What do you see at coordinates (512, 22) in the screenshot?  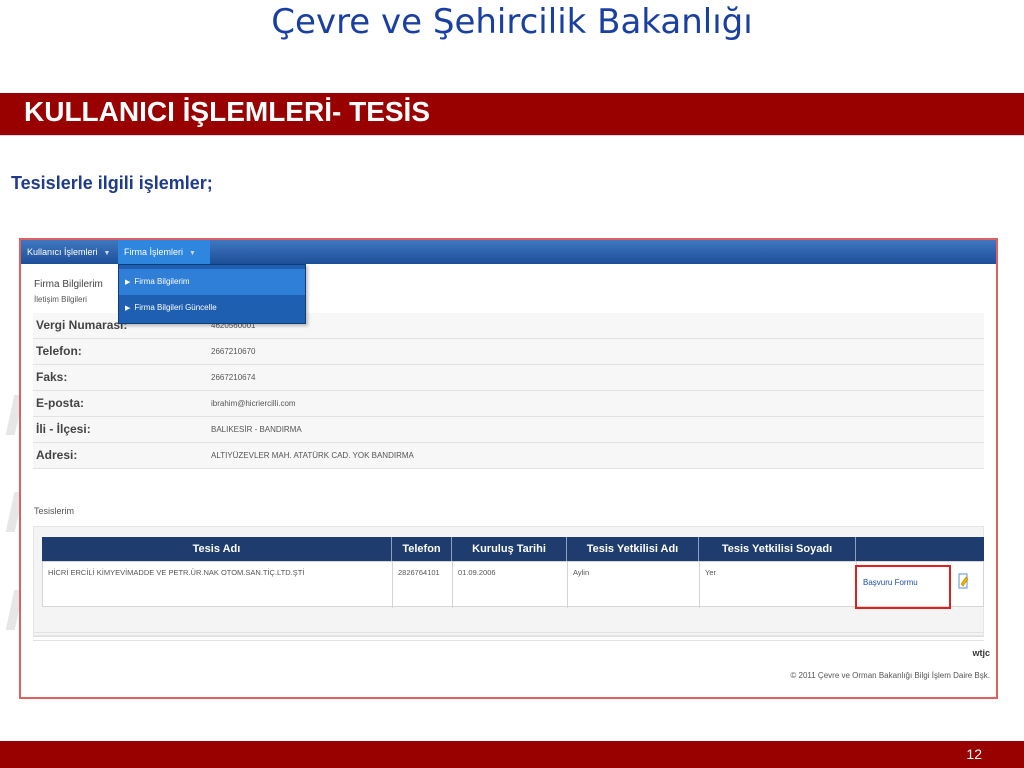 I see `slide-title: Çevre ve Şehircilik Bakanlığı` at bounding box center [512, 22].